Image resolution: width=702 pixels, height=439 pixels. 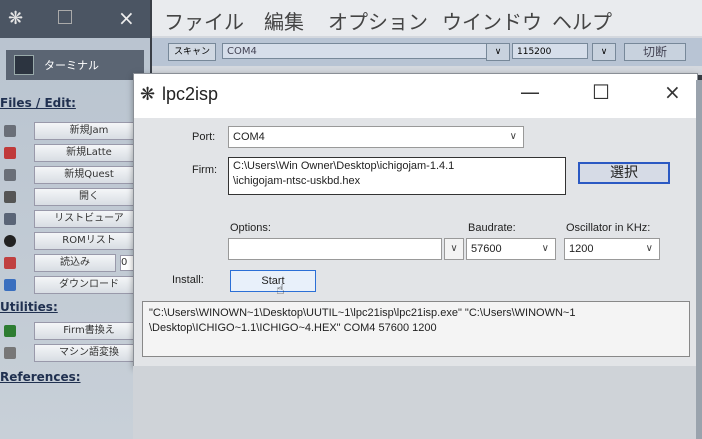 What do you see at coordinates (10, 331) in the screenshot?
I see `firmware-icon` at bounding box center [10, 331].